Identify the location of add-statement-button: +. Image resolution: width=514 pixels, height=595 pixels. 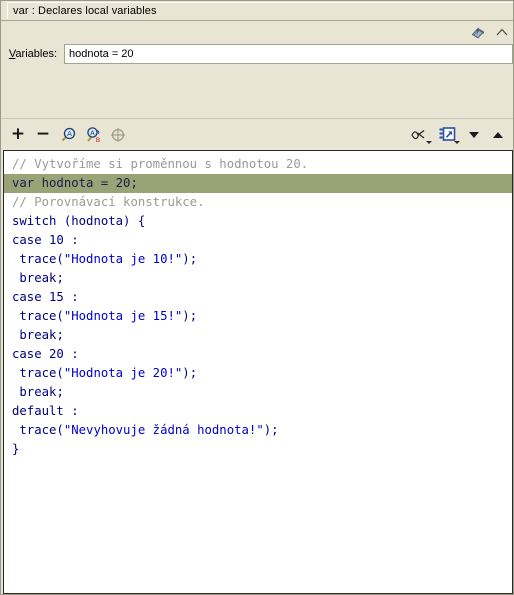
(18, 135).